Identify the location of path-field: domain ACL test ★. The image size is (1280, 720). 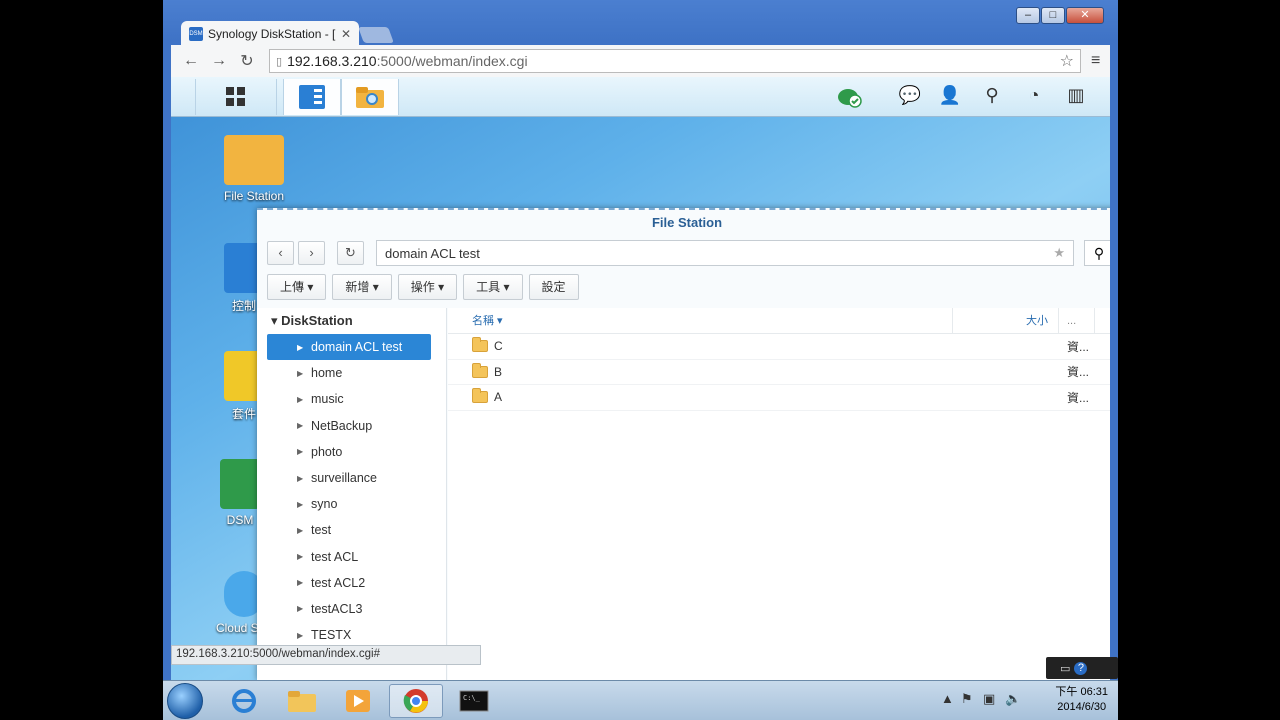
(725, 253).